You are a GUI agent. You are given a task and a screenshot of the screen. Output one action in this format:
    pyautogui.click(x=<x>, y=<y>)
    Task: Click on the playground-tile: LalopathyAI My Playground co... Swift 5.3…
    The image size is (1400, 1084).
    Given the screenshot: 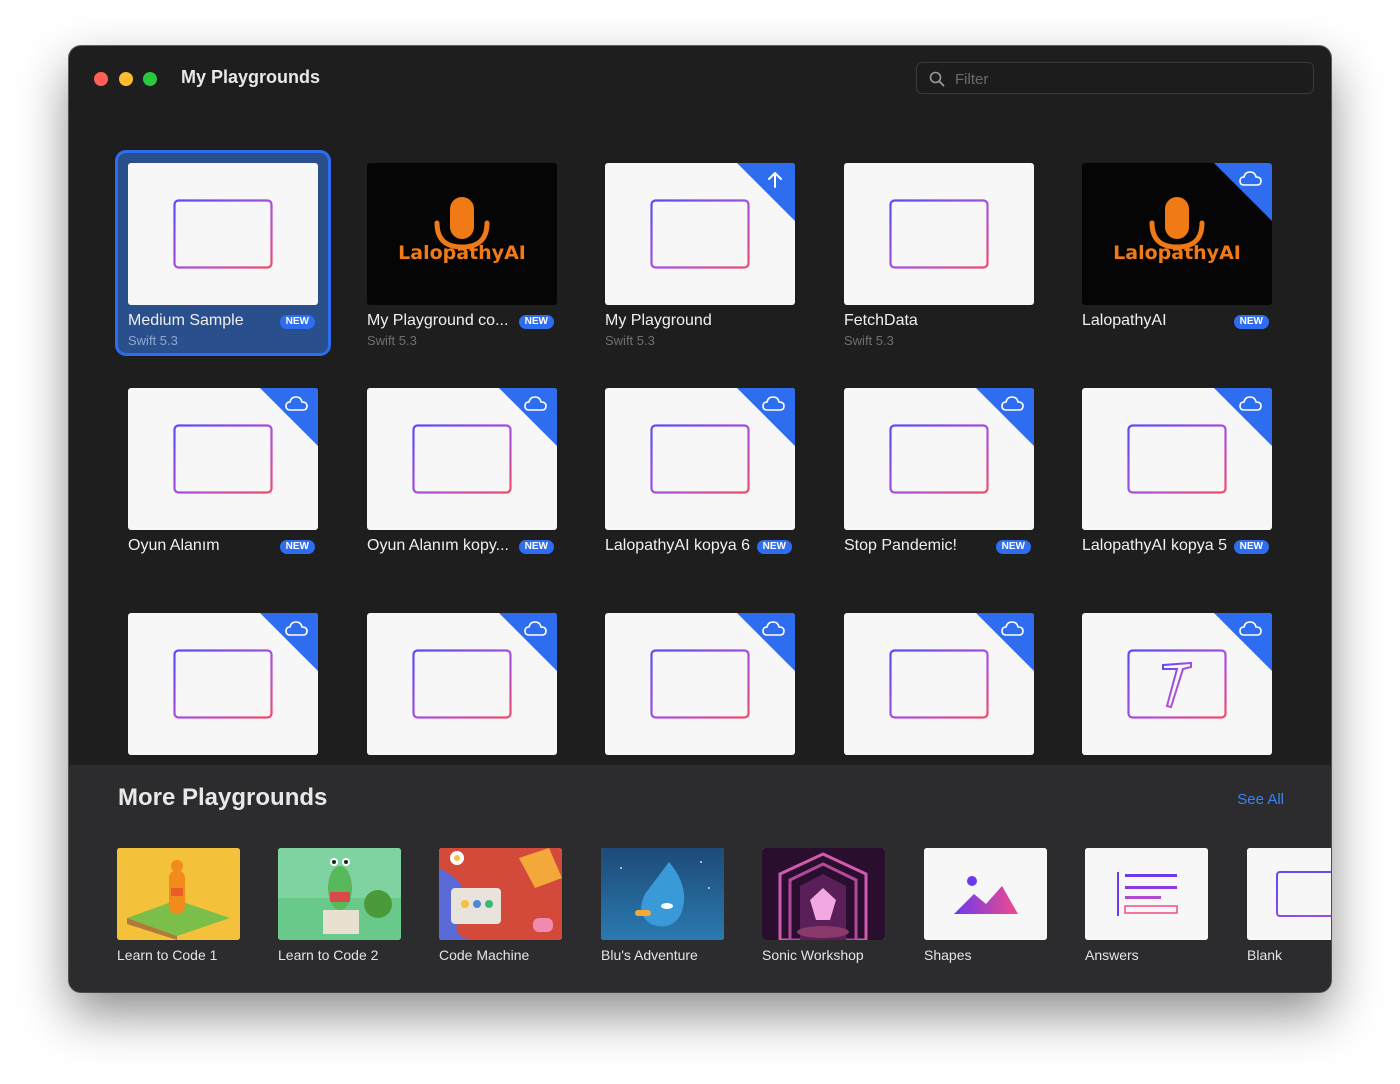 What is the action you would take?
    pyautogui.click(x=462, y=258)
    